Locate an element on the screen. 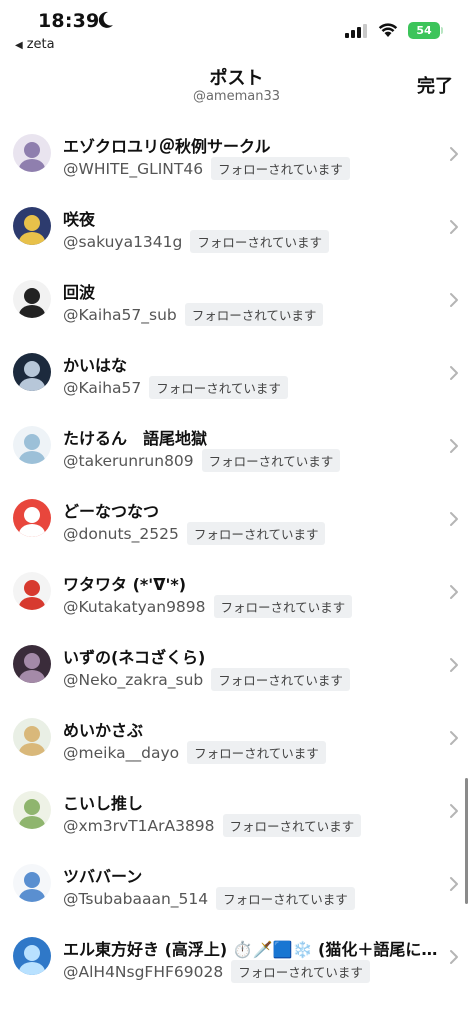 This screenshot has width=473, height=1024. wifi-icon is located at coordinates (388, 30).